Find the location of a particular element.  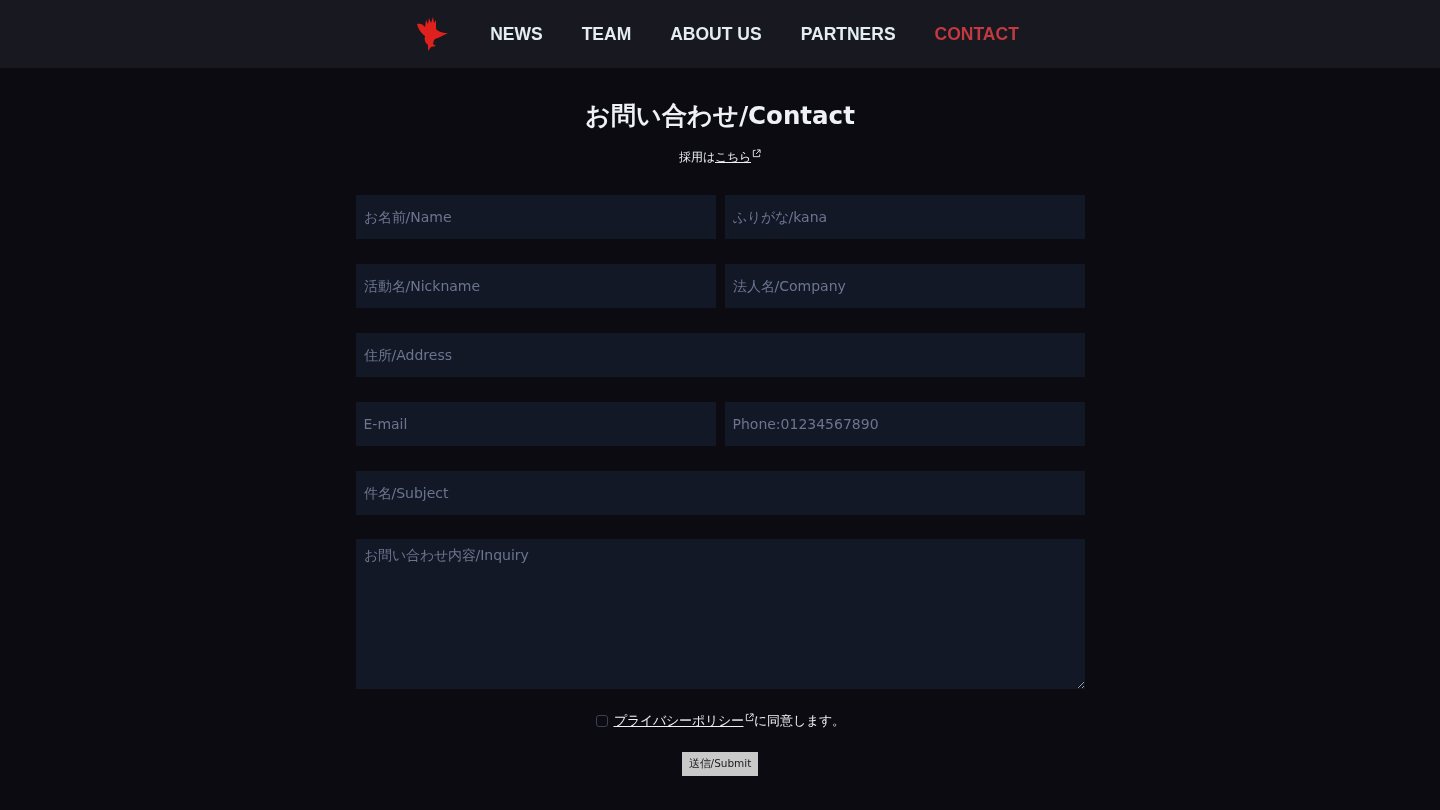

nav-link: ABOUT US is located at coordinates (716, 34).